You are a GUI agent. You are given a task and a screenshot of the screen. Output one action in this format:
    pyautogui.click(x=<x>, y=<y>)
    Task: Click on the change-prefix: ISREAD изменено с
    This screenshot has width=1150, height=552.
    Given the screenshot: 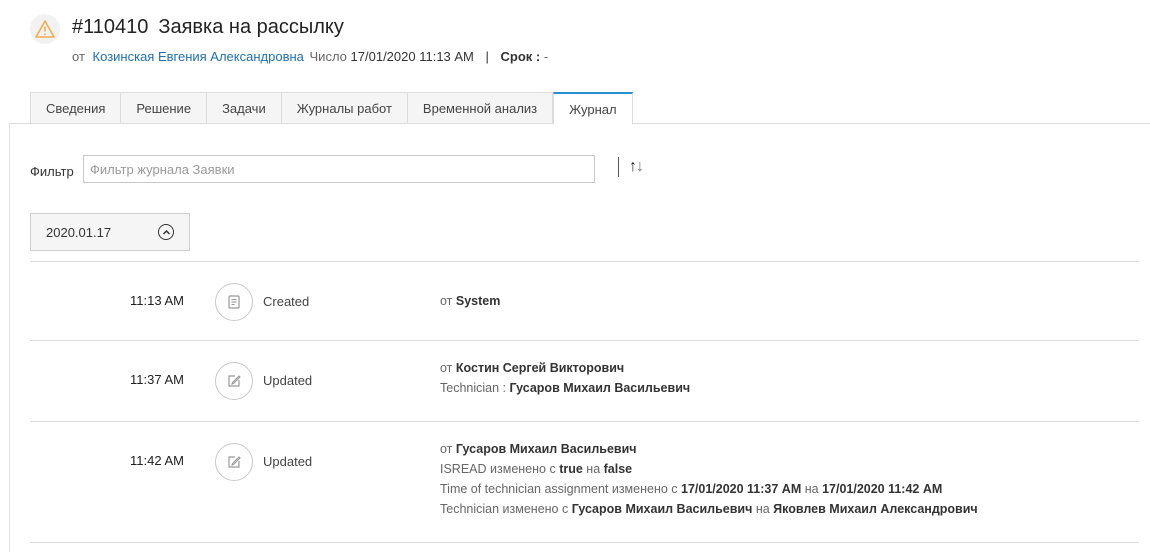 What is the action you would take?
    pyautogui.click(x=500, y=469)
    